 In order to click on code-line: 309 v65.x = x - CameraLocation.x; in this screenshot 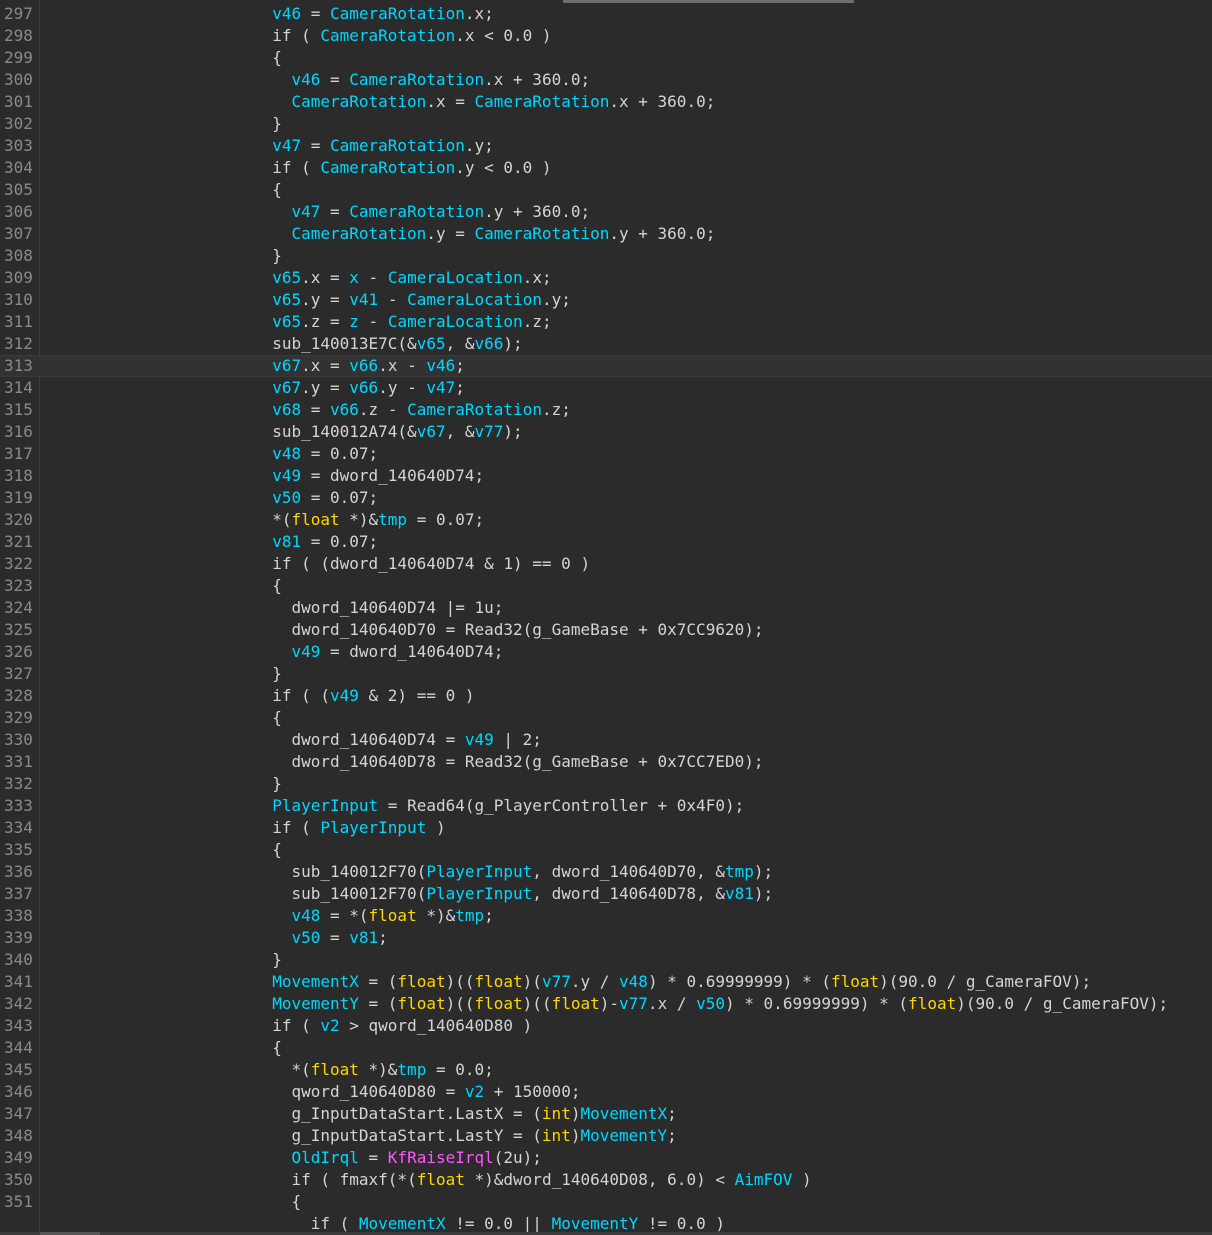, I will do `click(606, 278)`.